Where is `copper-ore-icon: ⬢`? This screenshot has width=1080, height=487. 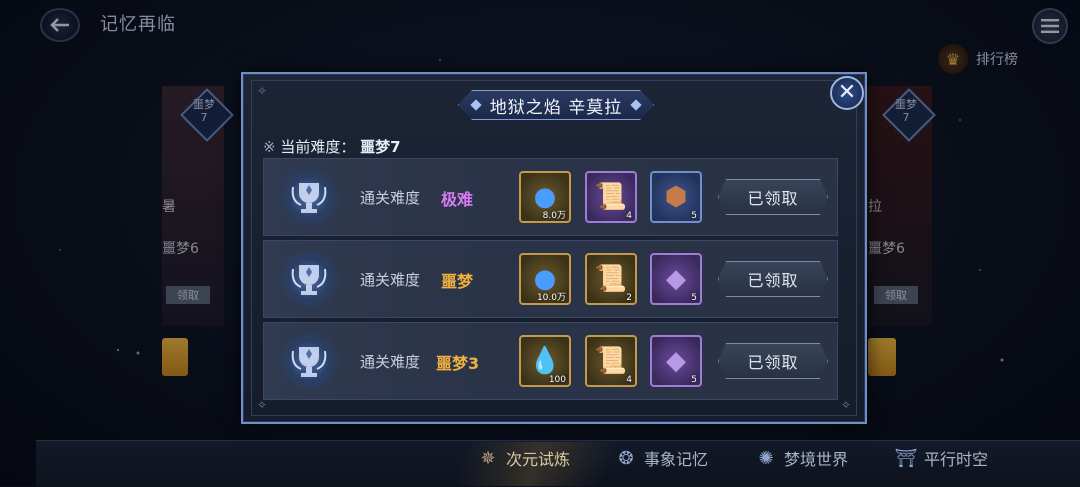 copper-ore-icon: ⬢ is located at coordinates (676, 197).